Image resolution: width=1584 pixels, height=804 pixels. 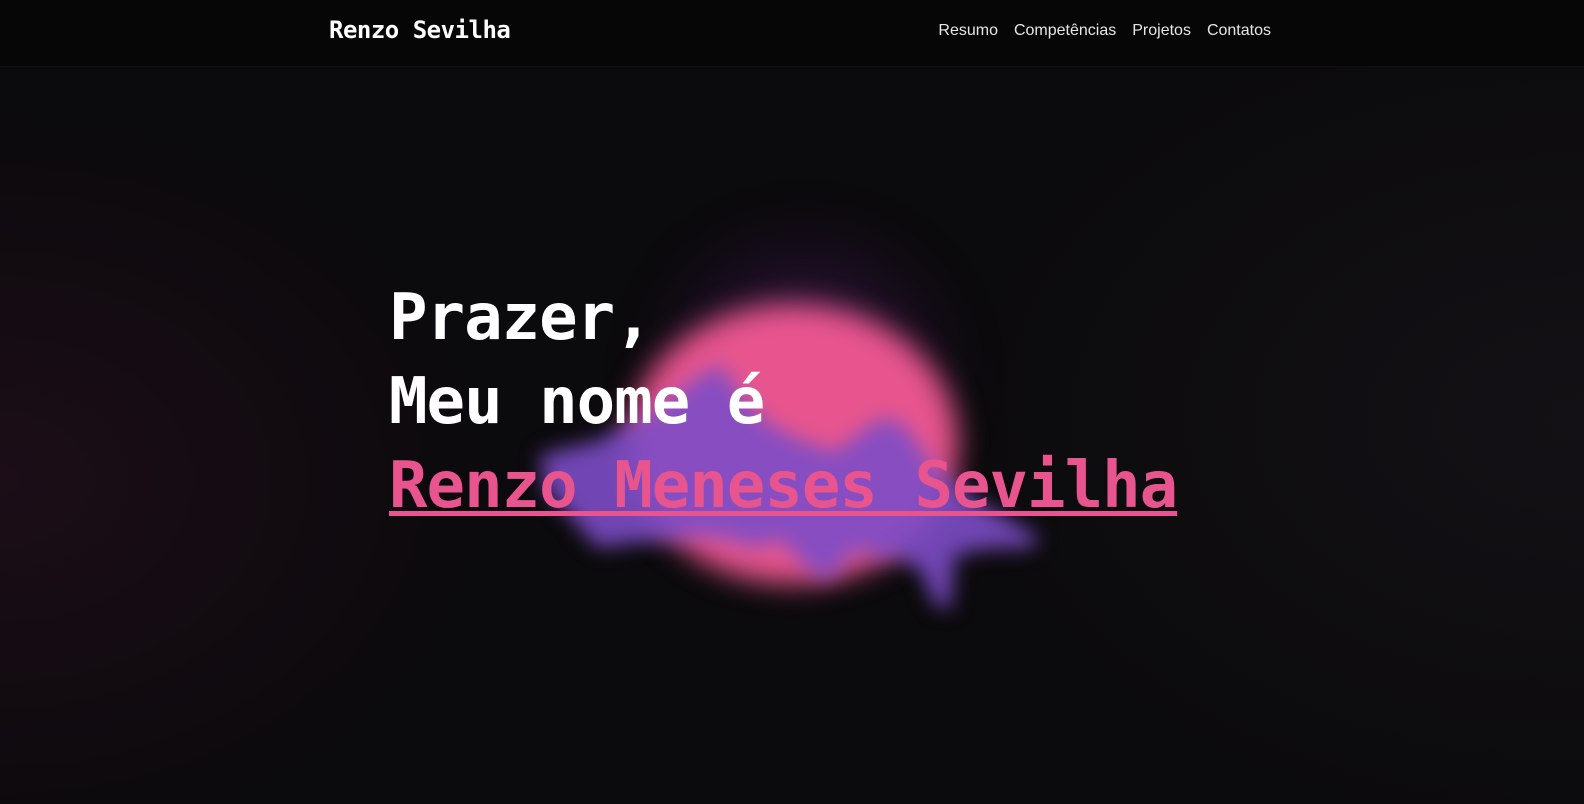 I want to click on nav-link-resumo: Resumo, so click(x=968, y=31).